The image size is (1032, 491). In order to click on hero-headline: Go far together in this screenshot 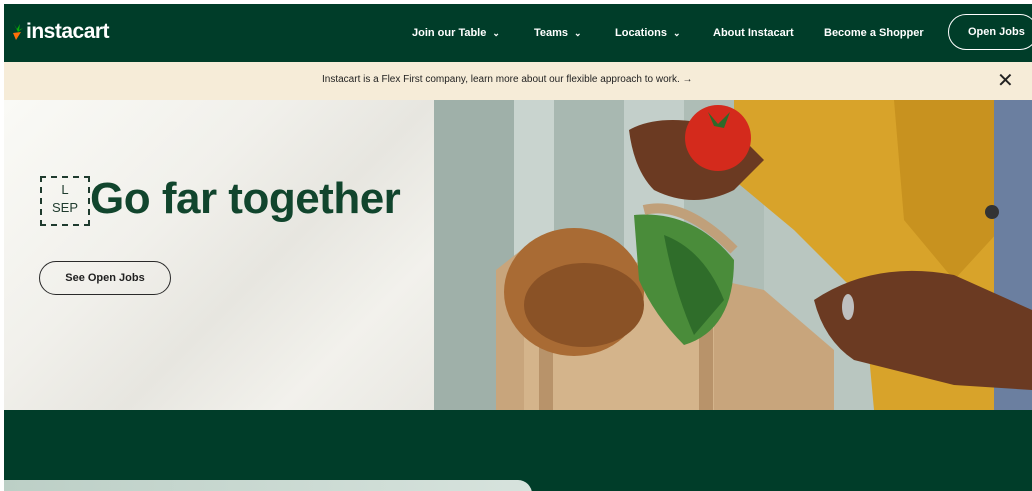, I will do `click(245, 198)`.